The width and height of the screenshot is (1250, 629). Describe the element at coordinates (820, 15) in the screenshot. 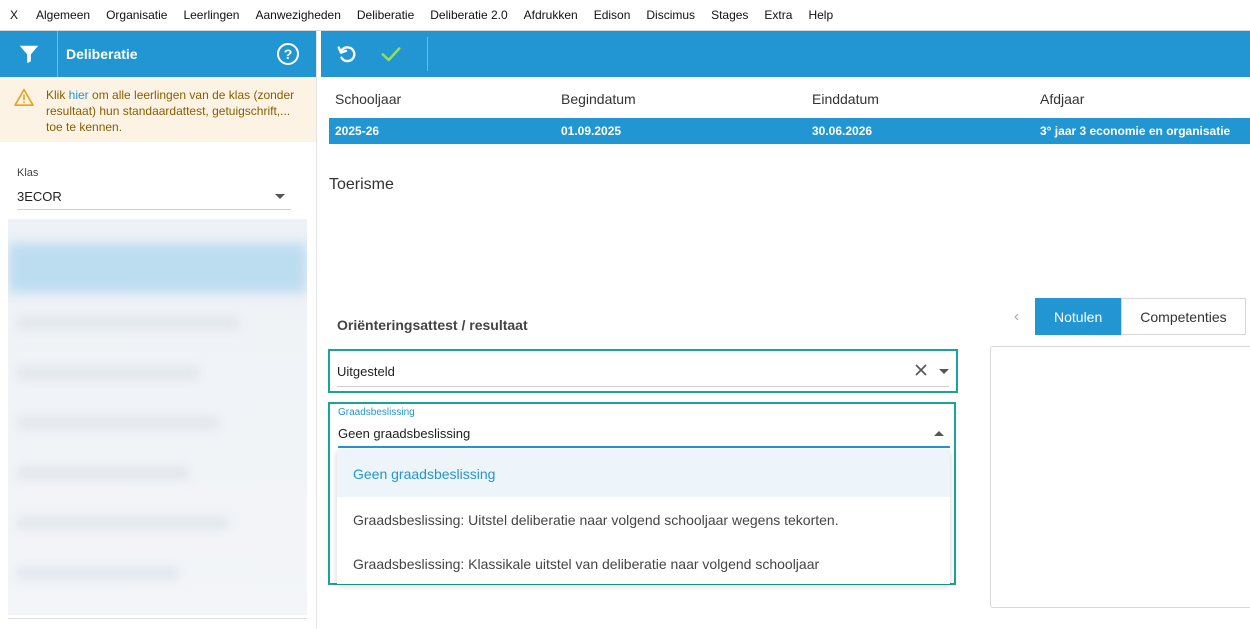

I see `menu-help: Help` at that location.